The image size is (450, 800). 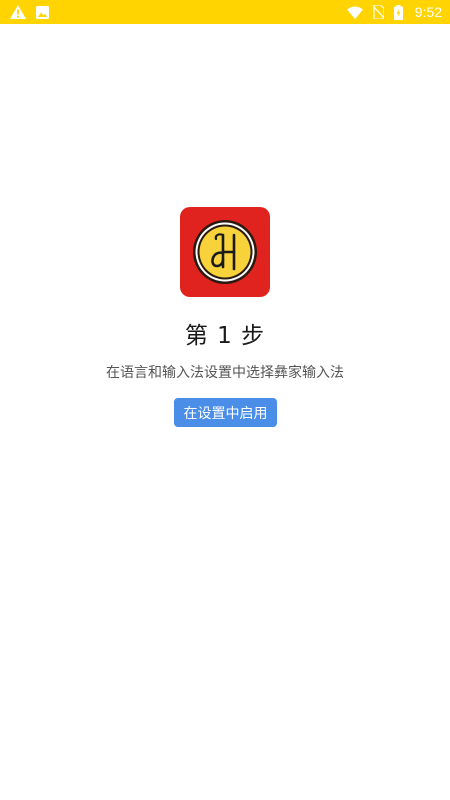 What do you see at coordinates (225, 373) in the screenshot?
I see `step-description: 在语言和输入法设置中选择彝家输入法` at bounding box center [225, 373].